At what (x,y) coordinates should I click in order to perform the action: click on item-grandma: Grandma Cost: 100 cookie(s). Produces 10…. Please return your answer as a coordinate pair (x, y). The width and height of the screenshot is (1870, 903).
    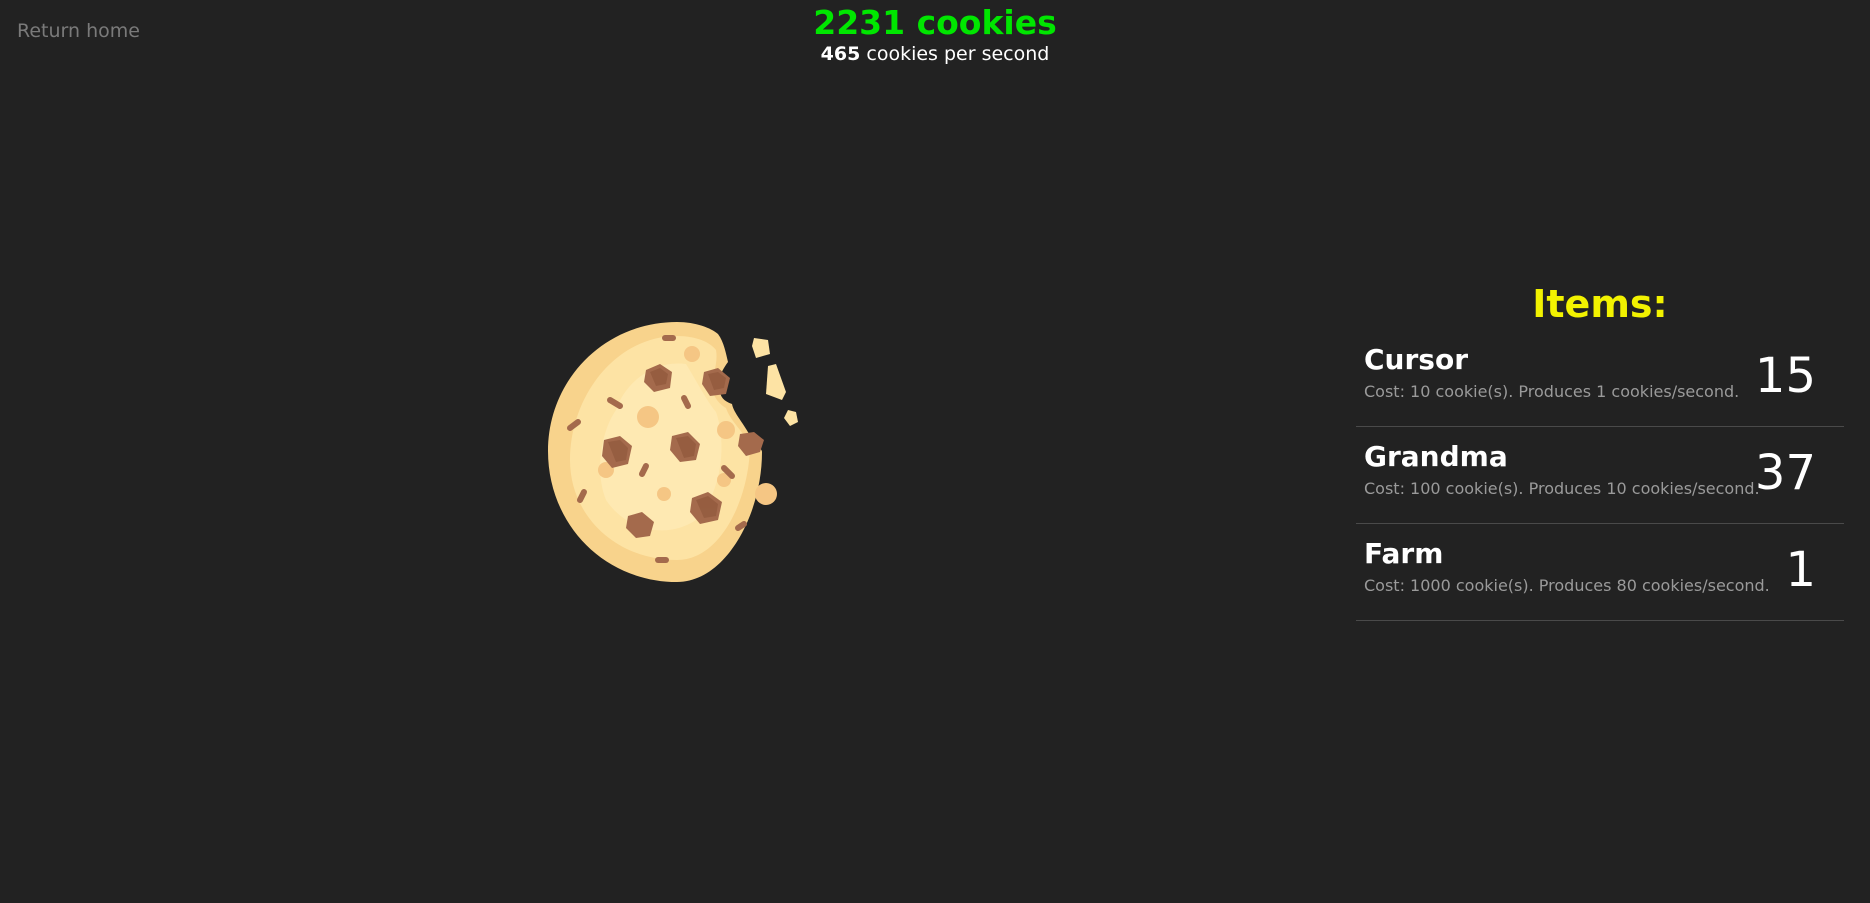
    Looking at the image, I should click on (1600, 475).